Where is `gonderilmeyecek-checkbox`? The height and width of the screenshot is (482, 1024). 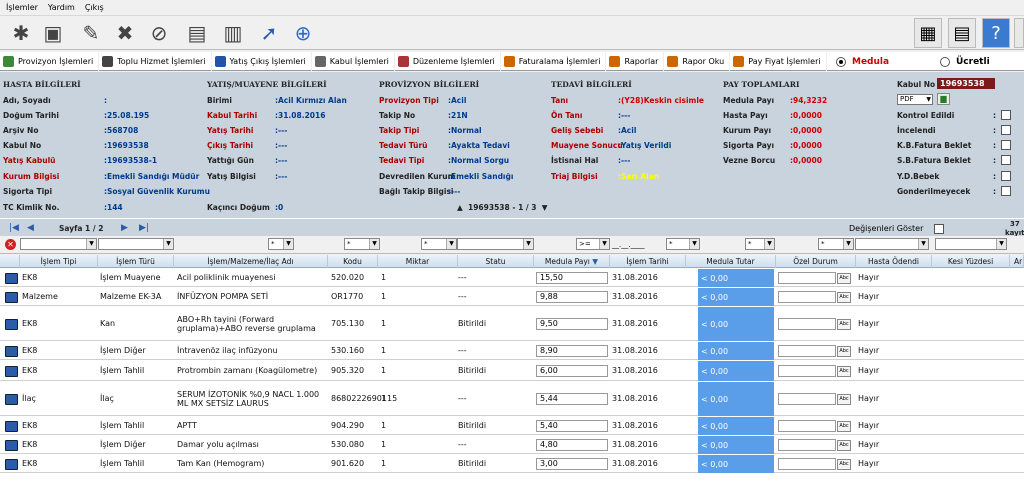 gonderilmeyecek-checkbox is located at coordinates (1006, 191).